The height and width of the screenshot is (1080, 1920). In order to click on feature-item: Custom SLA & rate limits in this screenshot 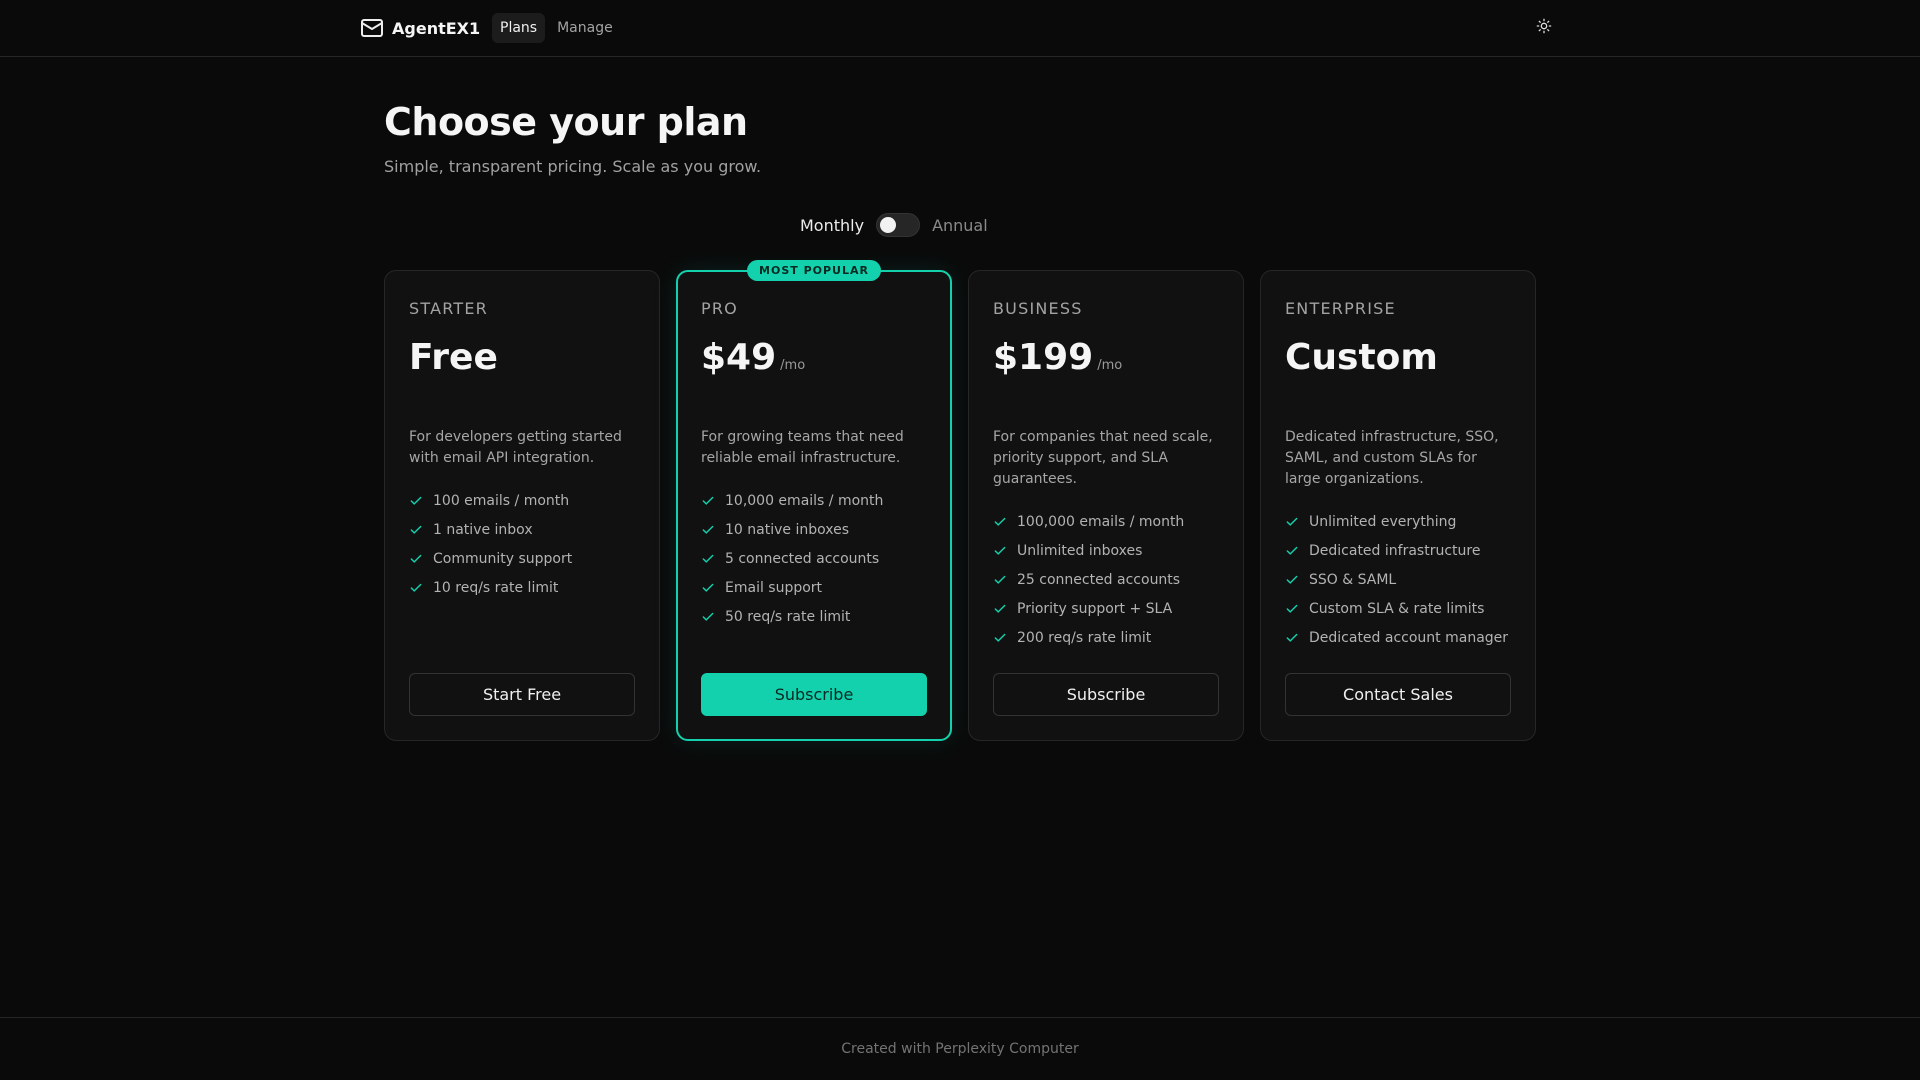, I will do `click(1398, 608)`.